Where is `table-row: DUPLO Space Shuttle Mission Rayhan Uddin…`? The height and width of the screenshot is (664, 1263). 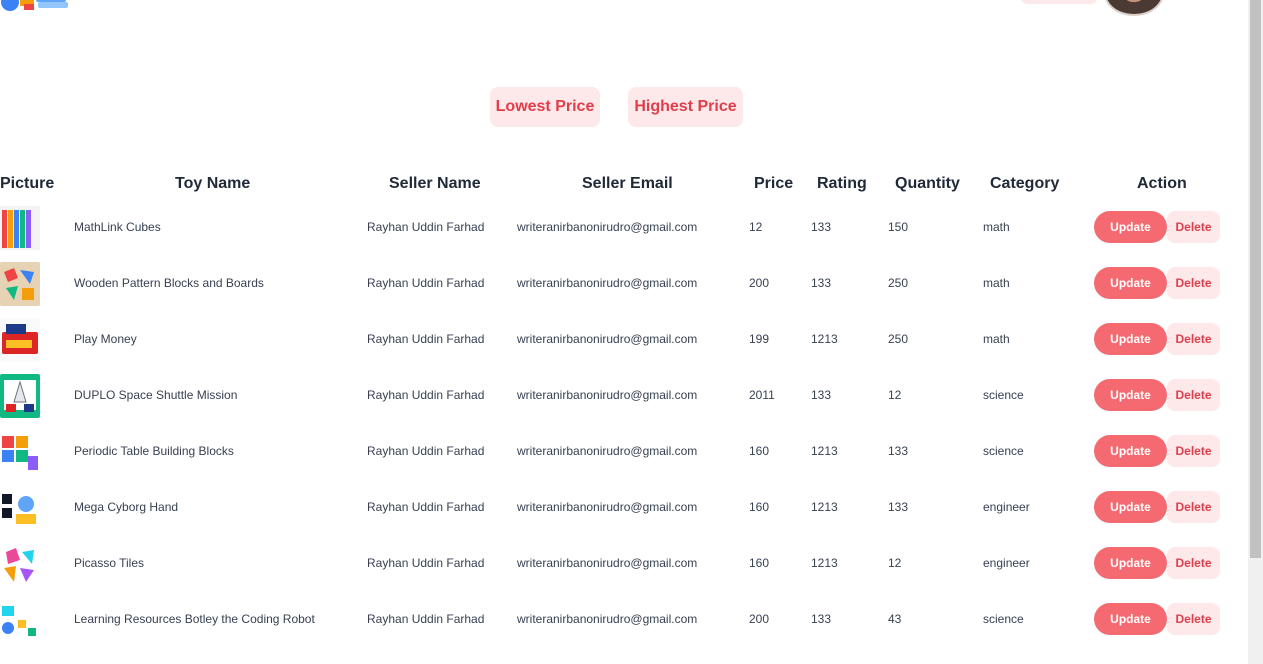 table-row: DUPLO Space Shuttle Mission Rayhan Uddin… is located at coordinates (620, 396).